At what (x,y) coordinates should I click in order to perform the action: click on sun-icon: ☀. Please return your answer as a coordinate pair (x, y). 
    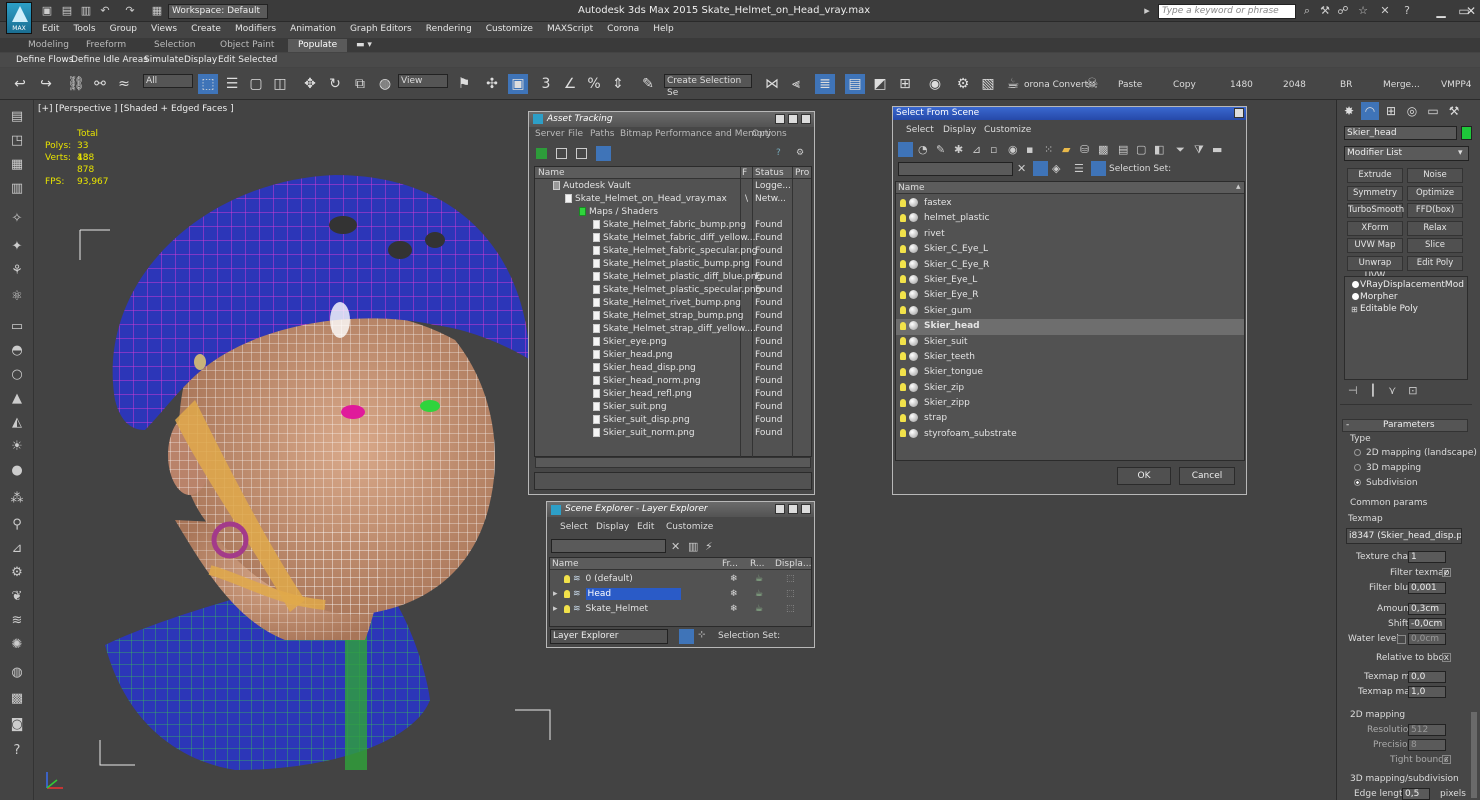
    Looking at the image, I should click on (17, 447).